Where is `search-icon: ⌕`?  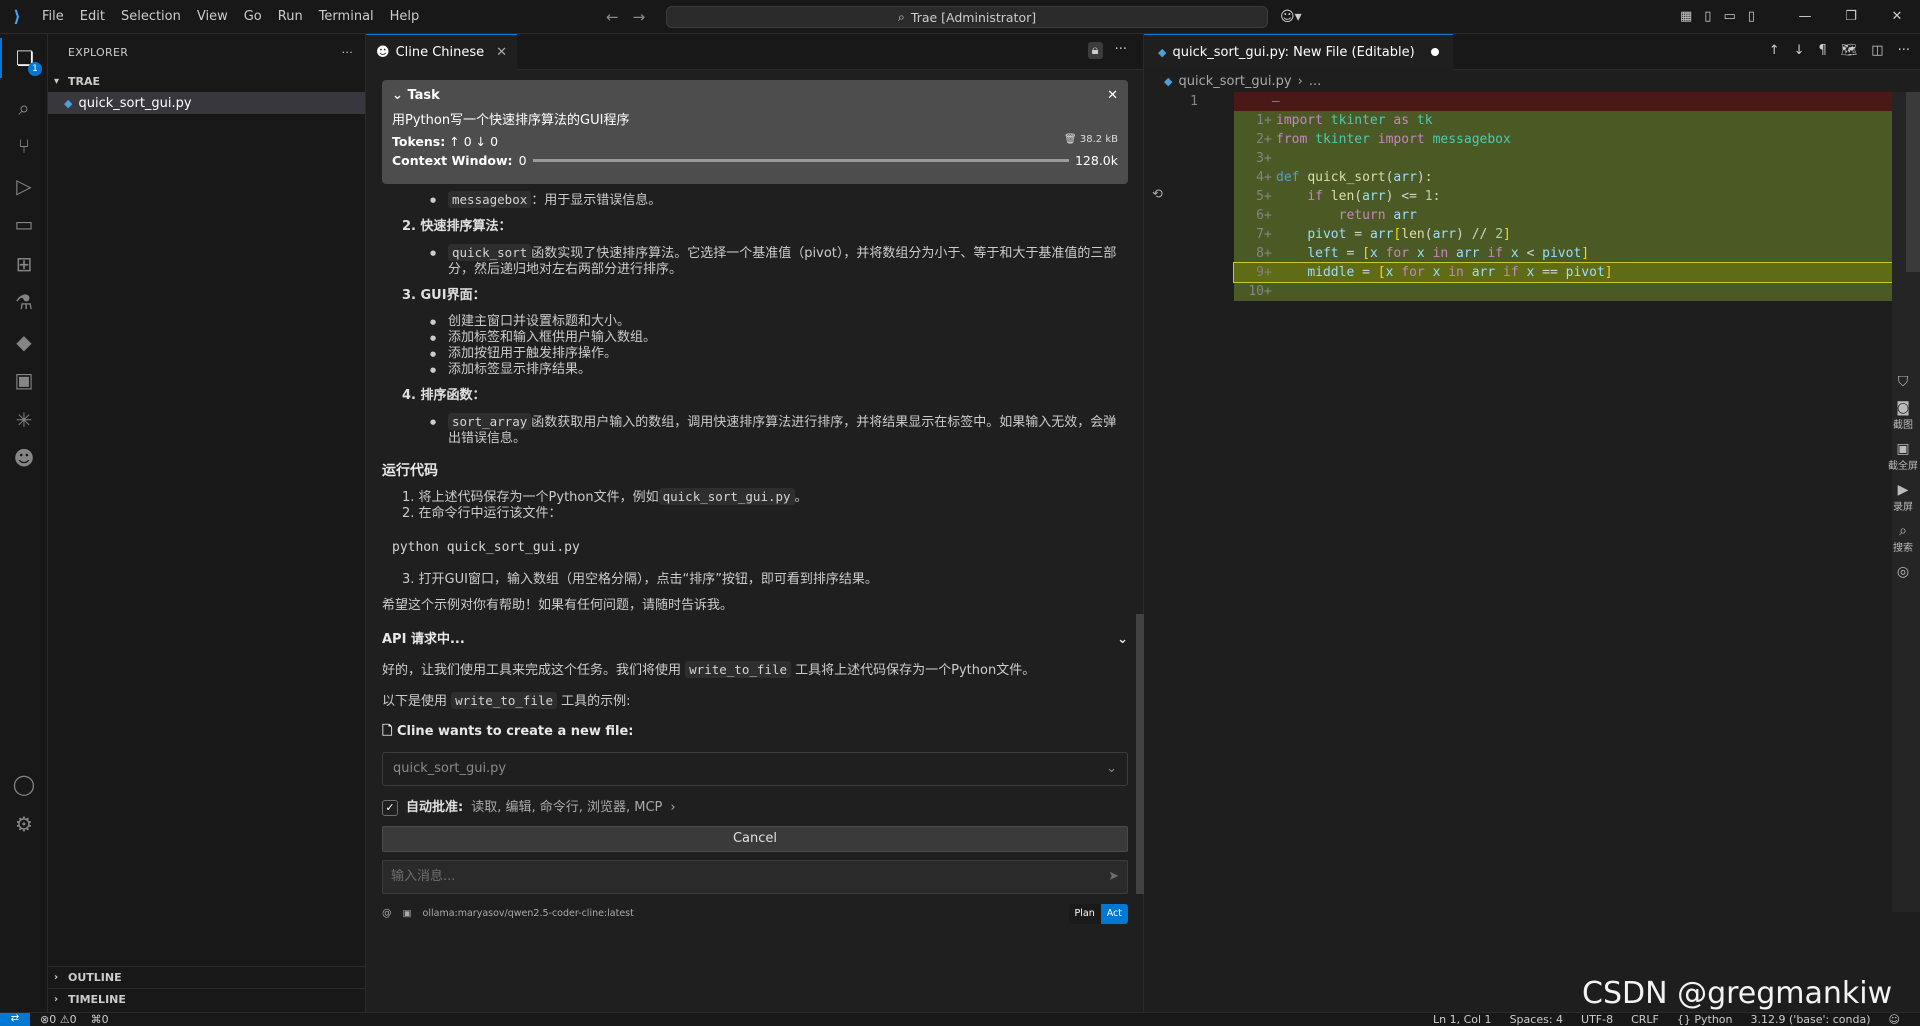 search-icon: ⌕ is located at coordinates (24, 108).